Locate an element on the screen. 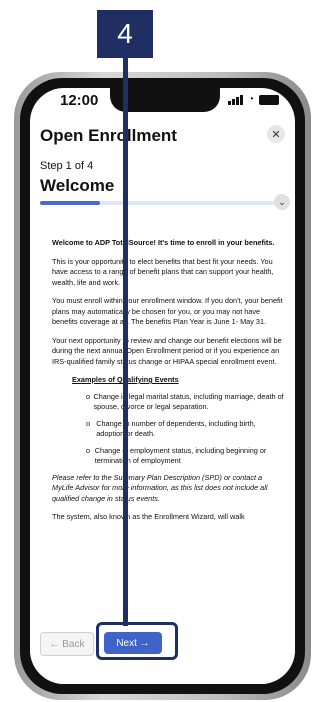  status-time: 12:00 is located at coordinates (79, 100).